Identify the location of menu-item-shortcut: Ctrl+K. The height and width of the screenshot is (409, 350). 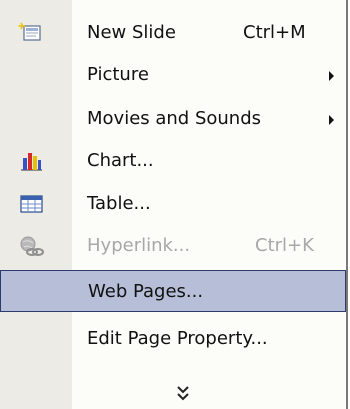
(284, 245).